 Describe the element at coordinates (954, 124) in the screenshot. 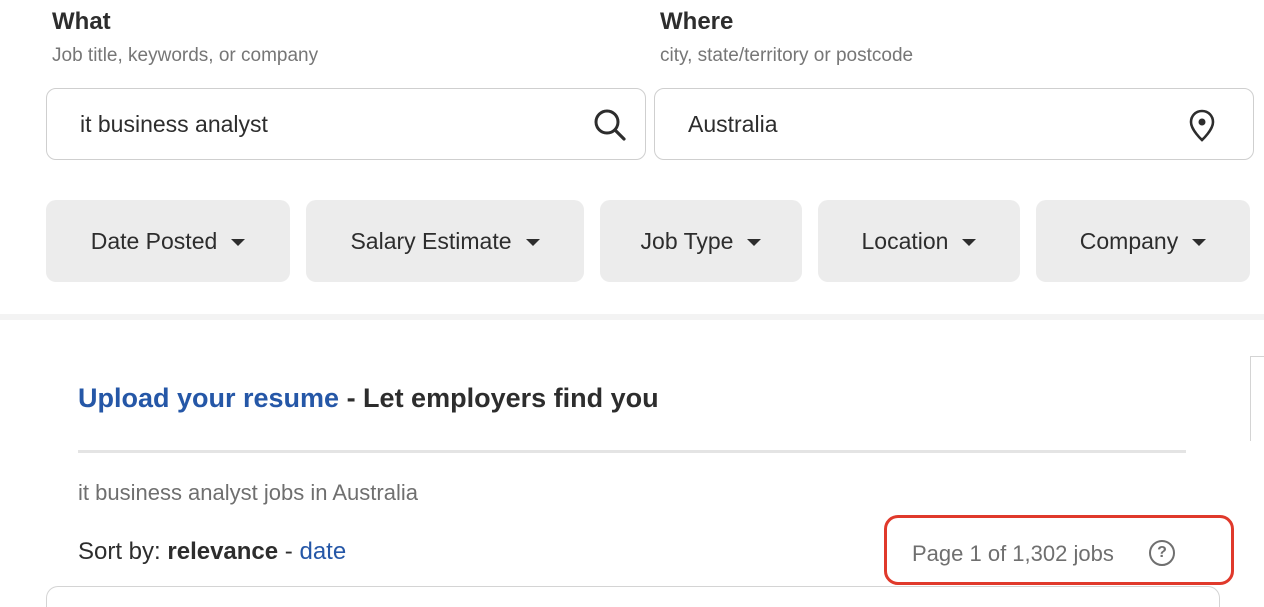

I see `where-input: Australia` at that location.